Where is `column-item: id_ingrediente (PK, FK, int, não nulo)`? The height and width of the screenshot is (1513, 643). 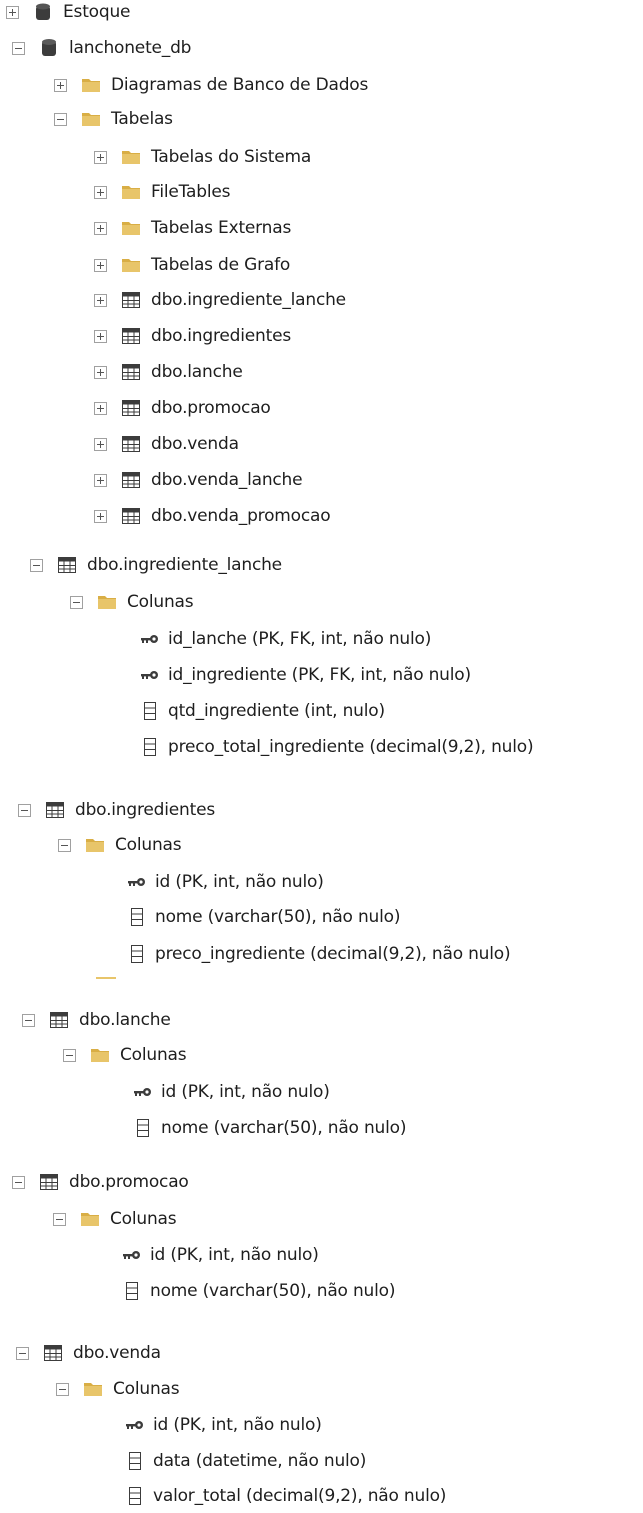 column-item: id_ingrediente (PK, FK, int, não nulo) is located at coordinates (305, 675).